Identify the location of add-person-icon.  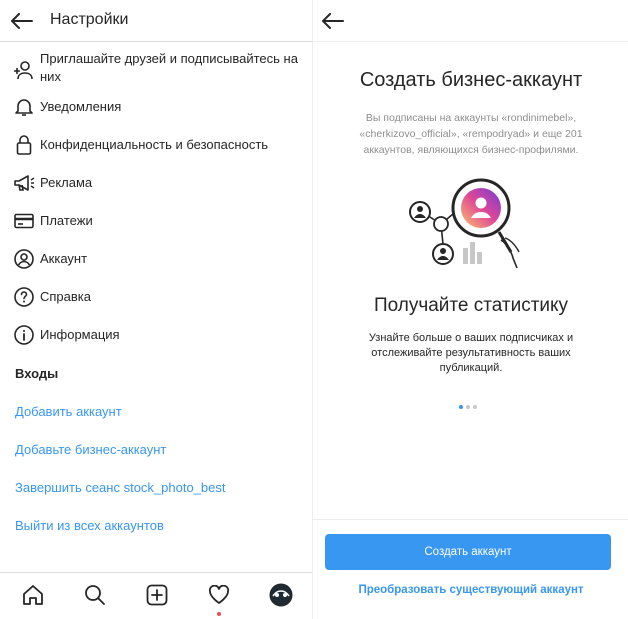
(24, 70).